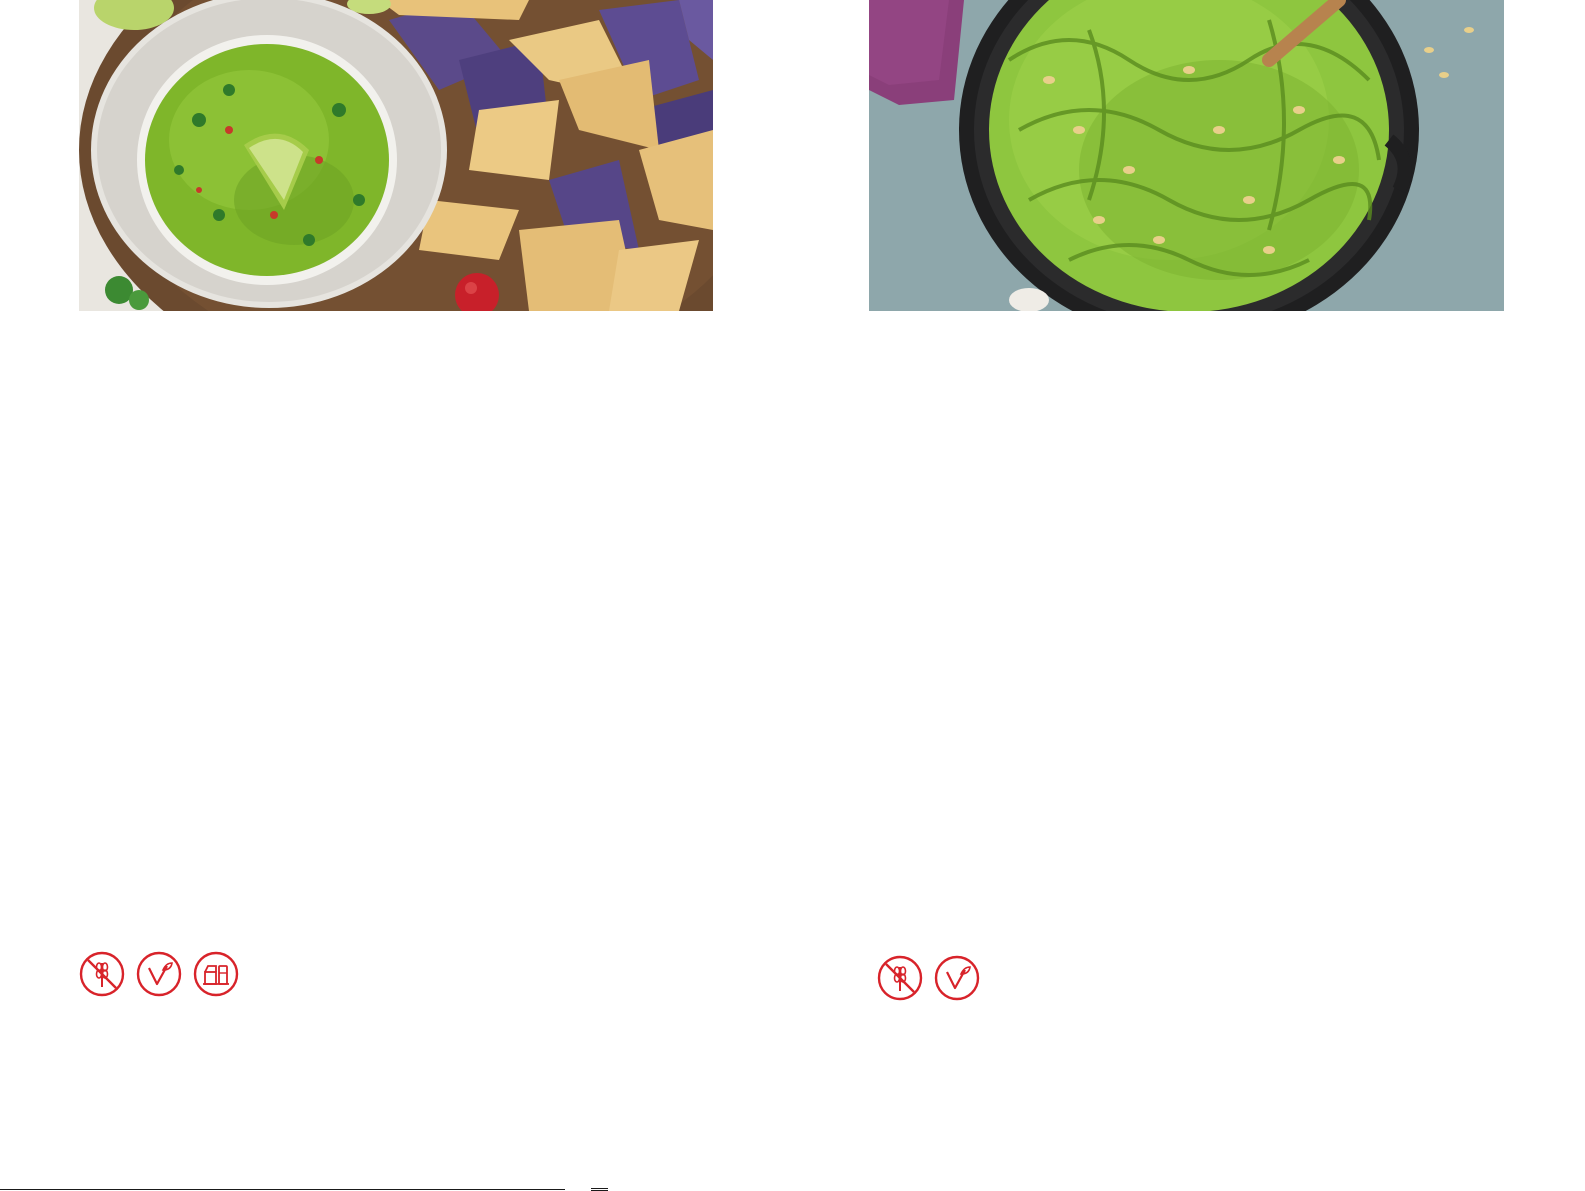 The width and height of the screenshot is (1585, 1191). Describe the element at coordinates (282, 1189) in the screenshot. I see `footer-rule` at that location.